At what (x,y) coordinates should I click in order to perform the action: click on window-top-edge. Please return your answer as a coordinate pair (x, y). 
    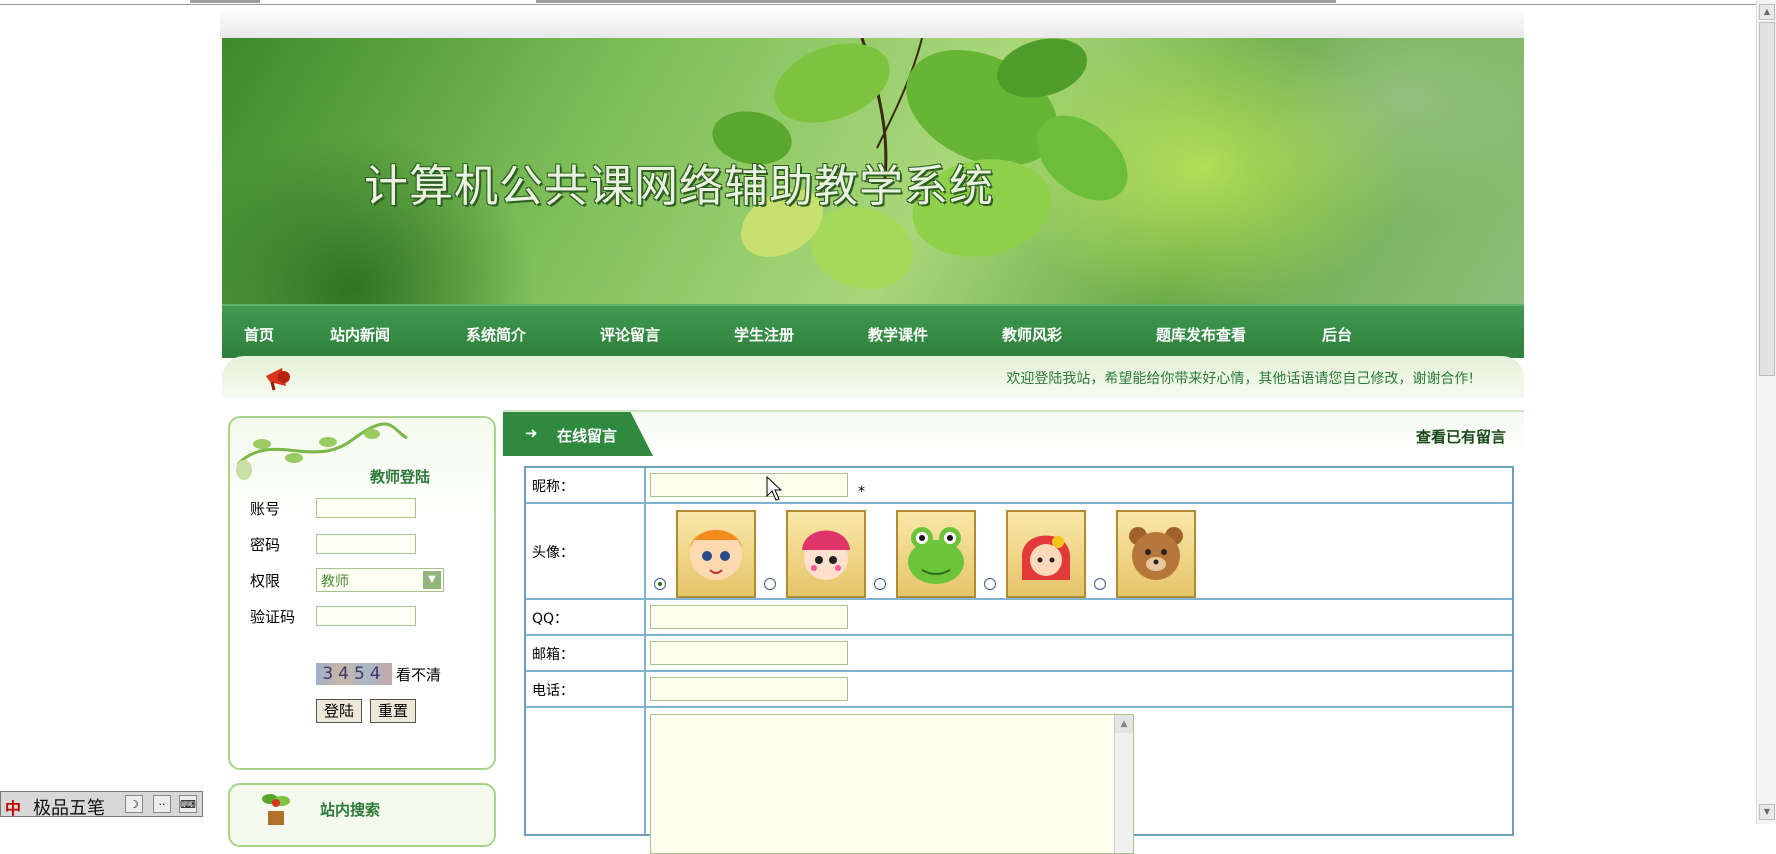
    Looking at the image, I should click on (888, 2).